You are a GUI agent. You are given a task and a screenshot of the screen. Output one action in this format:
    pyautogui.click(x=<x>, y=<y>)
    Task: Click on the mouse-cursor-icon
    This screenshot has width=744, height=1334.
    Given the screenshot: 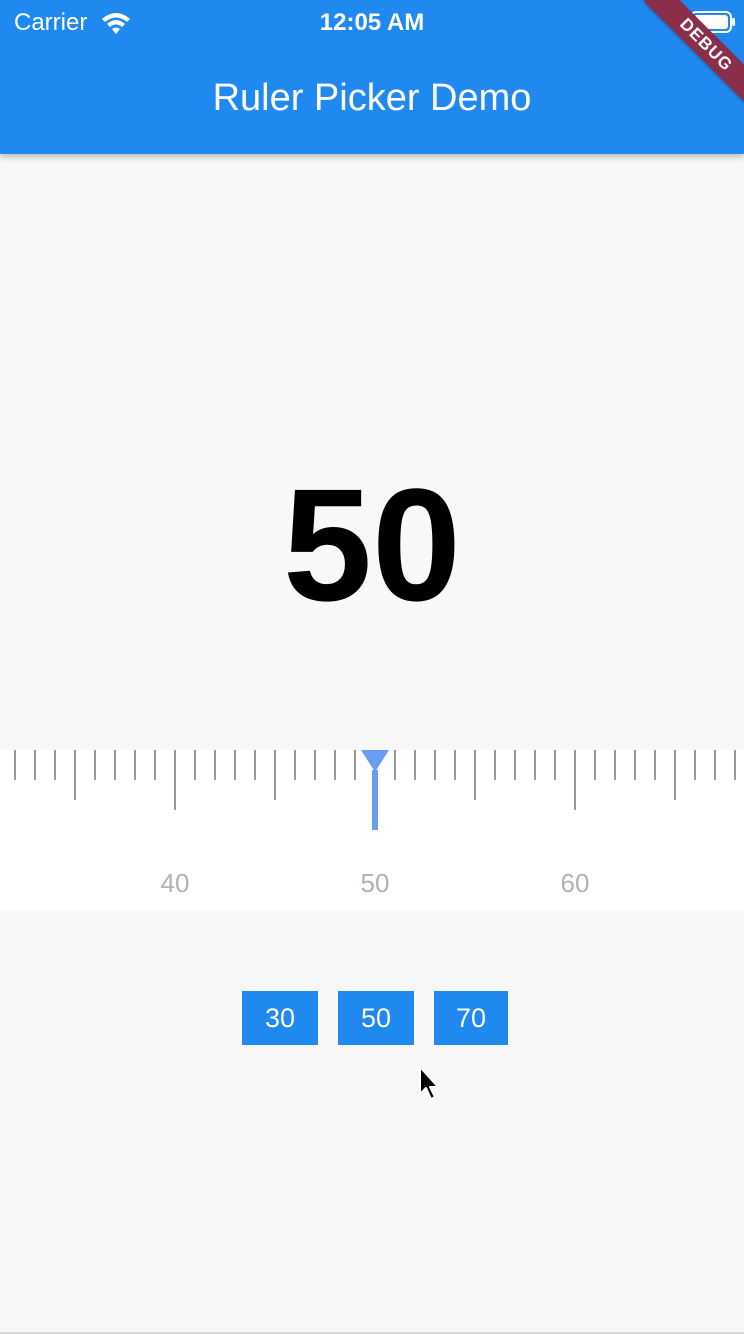 What is the action you would take?
    pyautogui.click(x=429, y=1083)
    